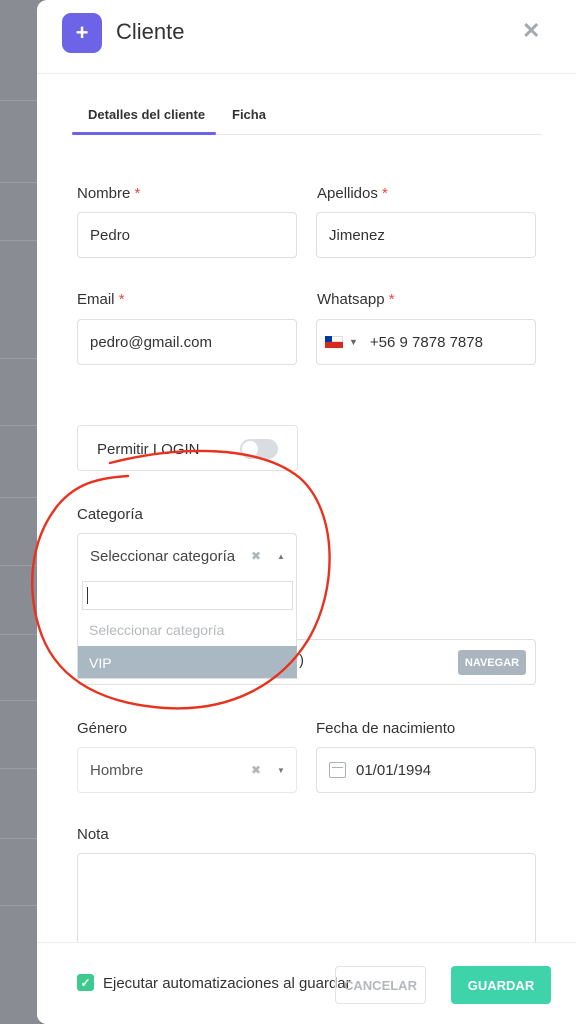  Describe the element at coordinates (102, 728) in the screenshot. I see `genero-label: Género` at that location.